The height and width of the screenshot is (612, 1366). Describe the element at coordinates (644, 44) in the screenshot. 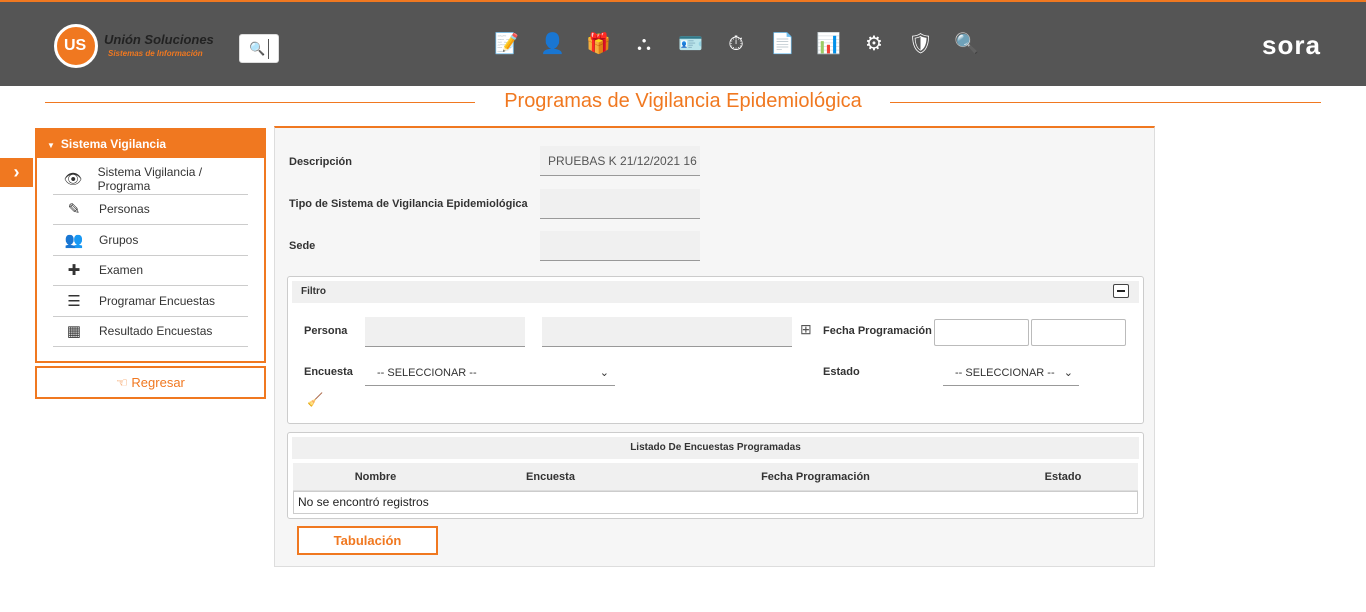

I see `hierarchy-icon: ⛬` at that location.